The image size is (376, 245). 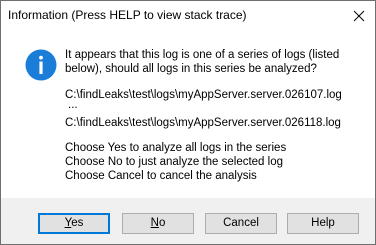 What do you see at coordinates (241, 223) in the screenshot?
I see `cancel-button: Cancel` at bounding box center [241, 223].